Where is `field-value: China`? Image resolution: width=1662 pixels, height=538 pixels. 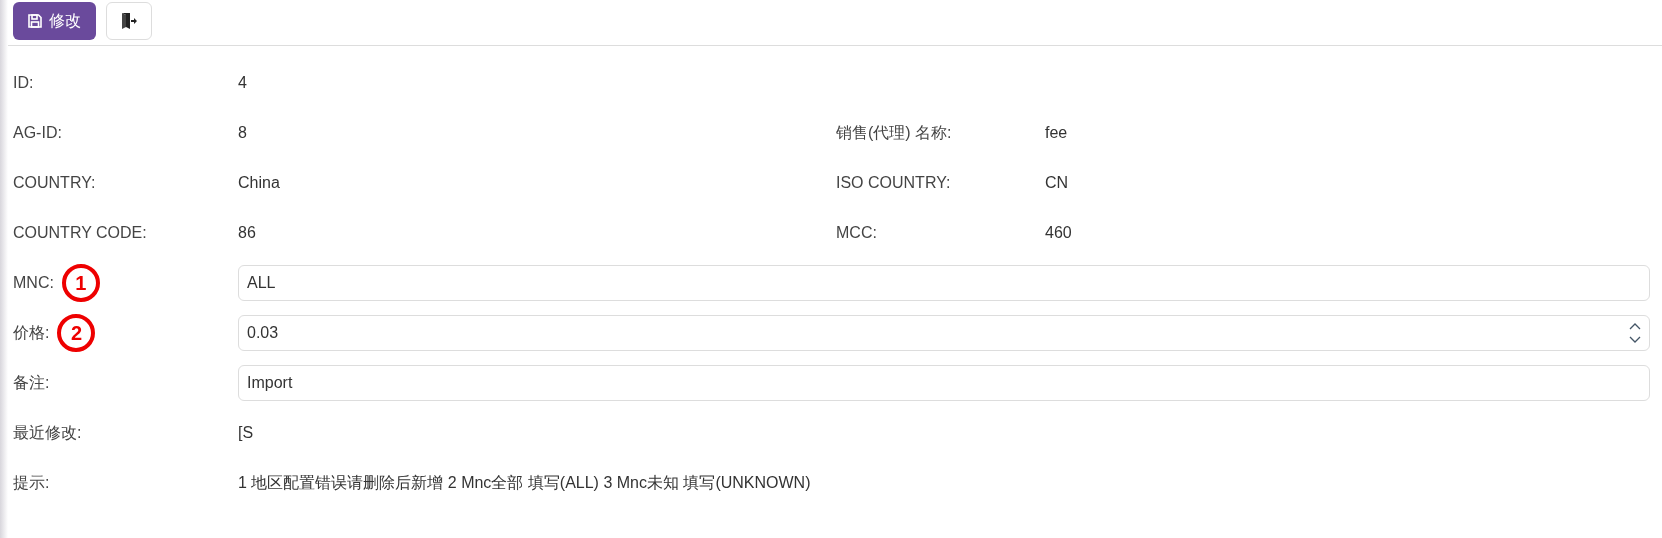 field-value: China is located at coordinates (259, 183).